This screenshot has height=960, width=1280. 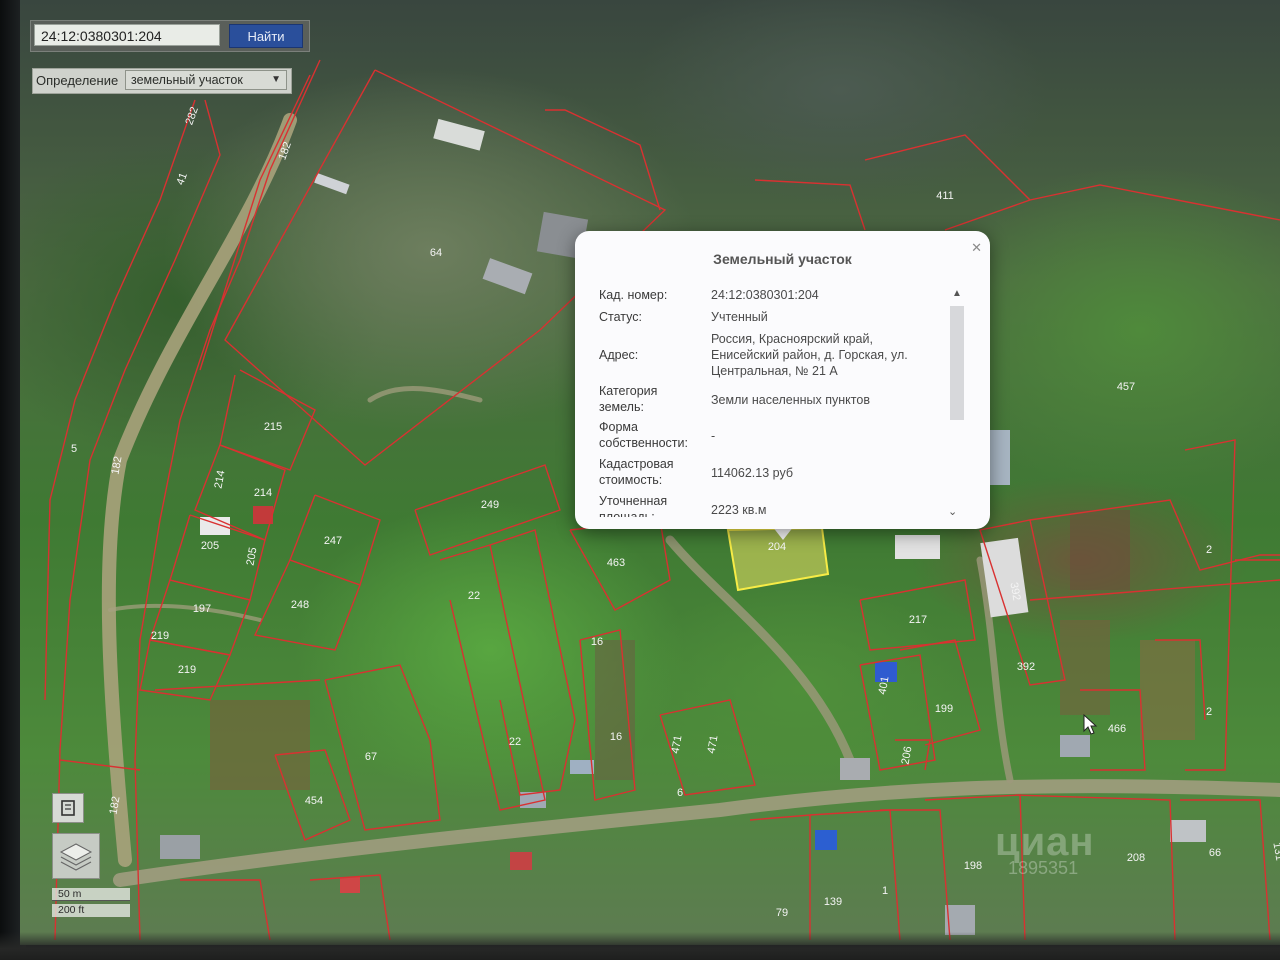 I want to click on parcel-label: 215, so click(x=273, y=427).